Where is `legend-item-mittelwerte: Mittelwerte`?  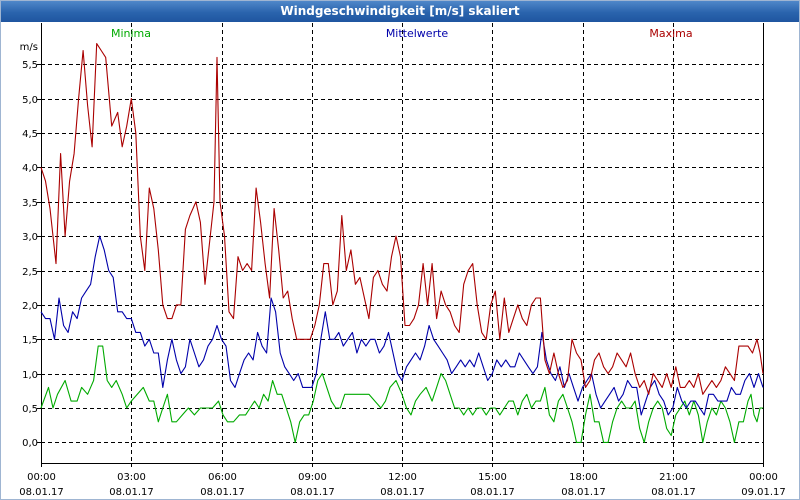 legend-item-mittelwerte: Mittelwerte is located at coordinates (417, 33).